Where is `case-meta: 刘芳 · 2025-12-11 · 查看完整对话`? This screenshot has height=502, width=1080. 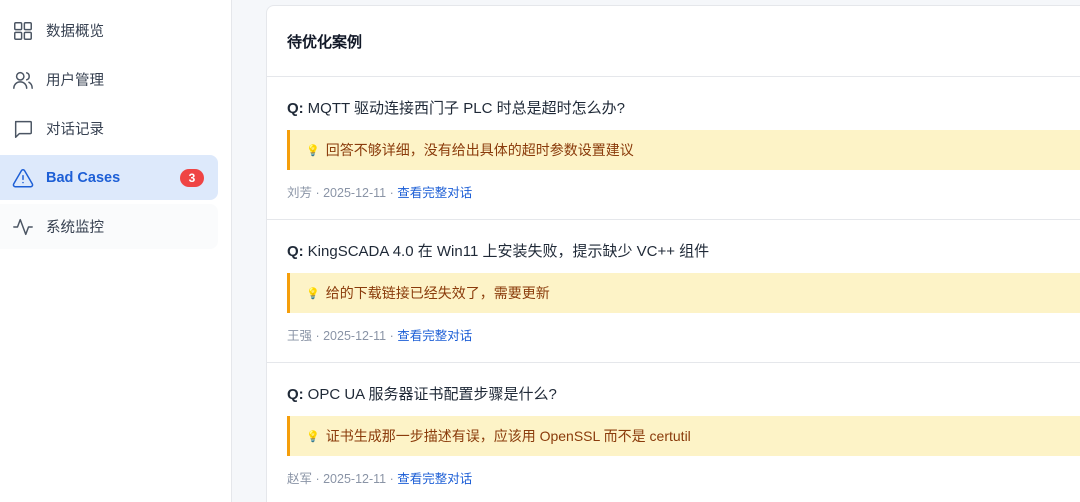 case-meta: 刘芳 · 2025-12-11 · 查看完整对话 is located at coordinates (683, 191).